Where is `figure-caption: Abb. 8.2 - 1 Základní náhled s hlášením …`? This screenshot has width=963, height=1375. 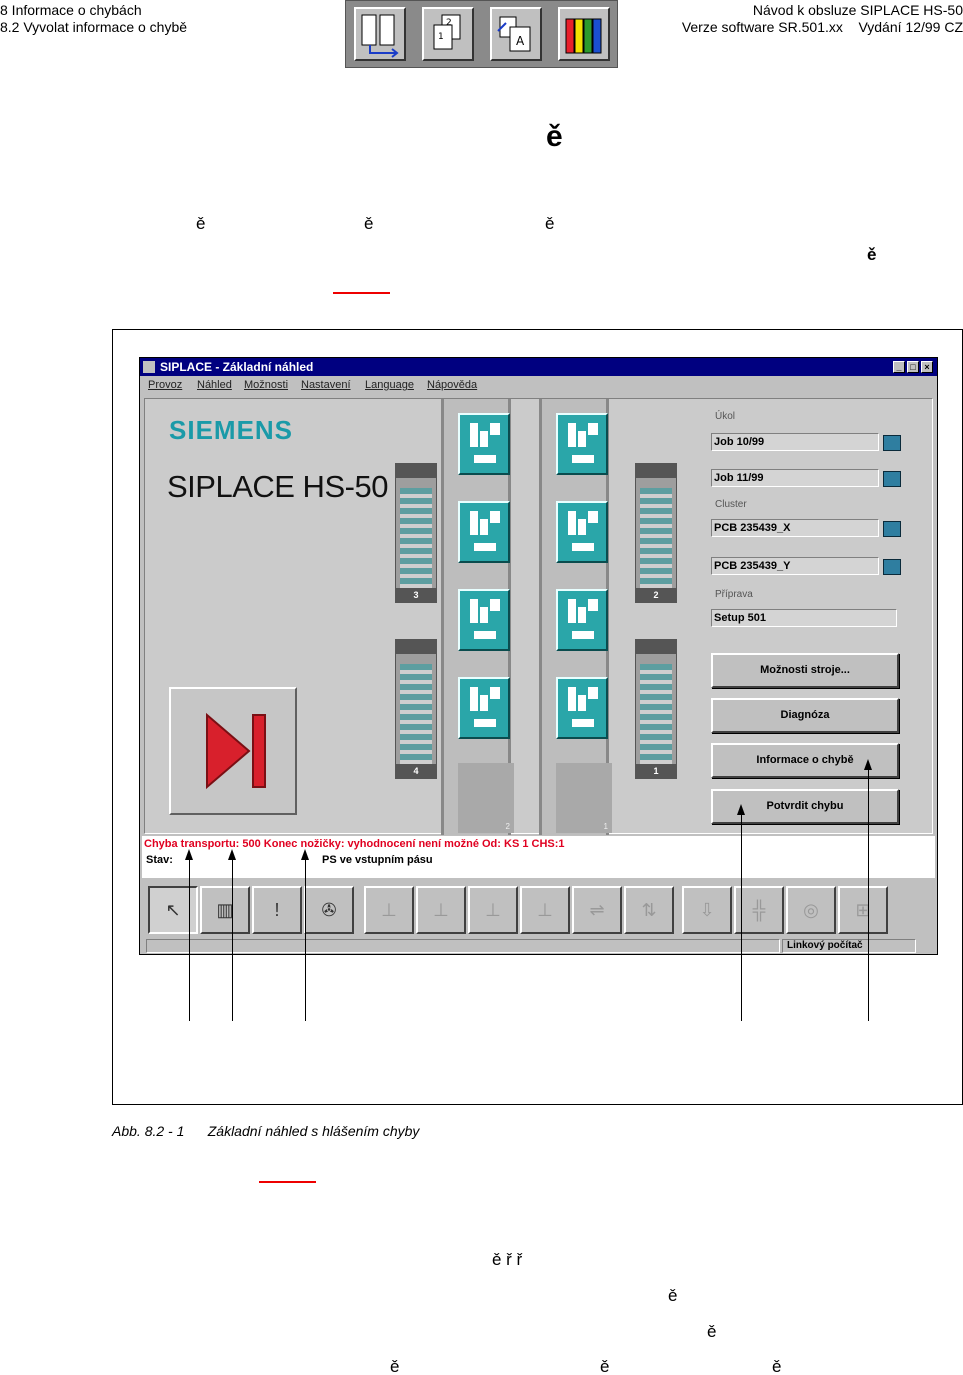 figure-caption: Abb. 8.2 - 1 Základní náhled s hlášením … is located at coordinates (265, 1131).